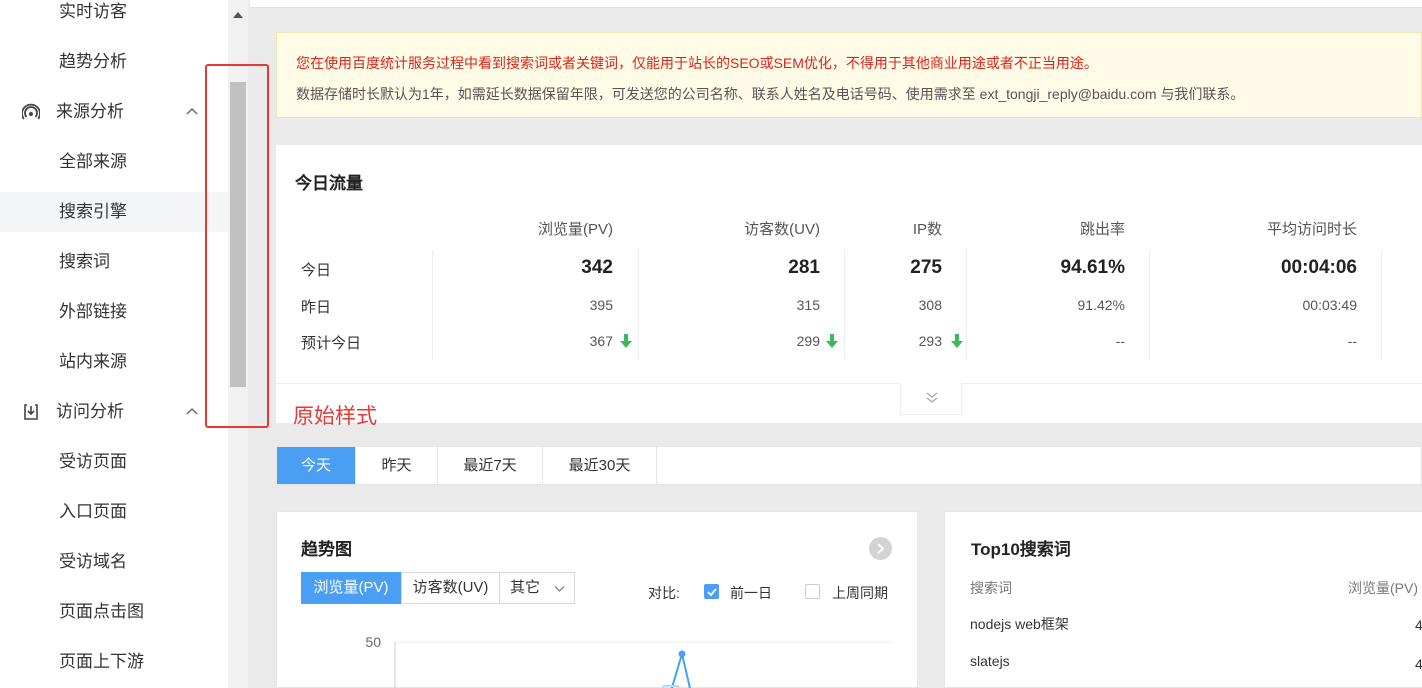 This screenshot has height=688, width=1422. I want to click on sidebar-item-label: 全部来源, so click(93, 161).